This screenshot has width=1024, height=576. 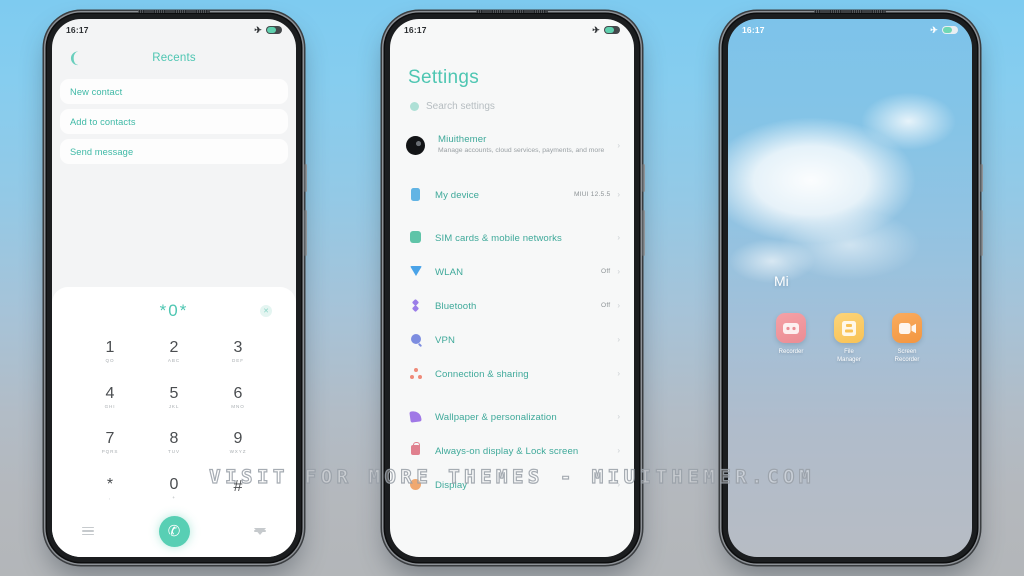 What do you see at coordinates (415, 237) in the screenshot?
I see `sim-card-icon` at bounding box center [415, 237].